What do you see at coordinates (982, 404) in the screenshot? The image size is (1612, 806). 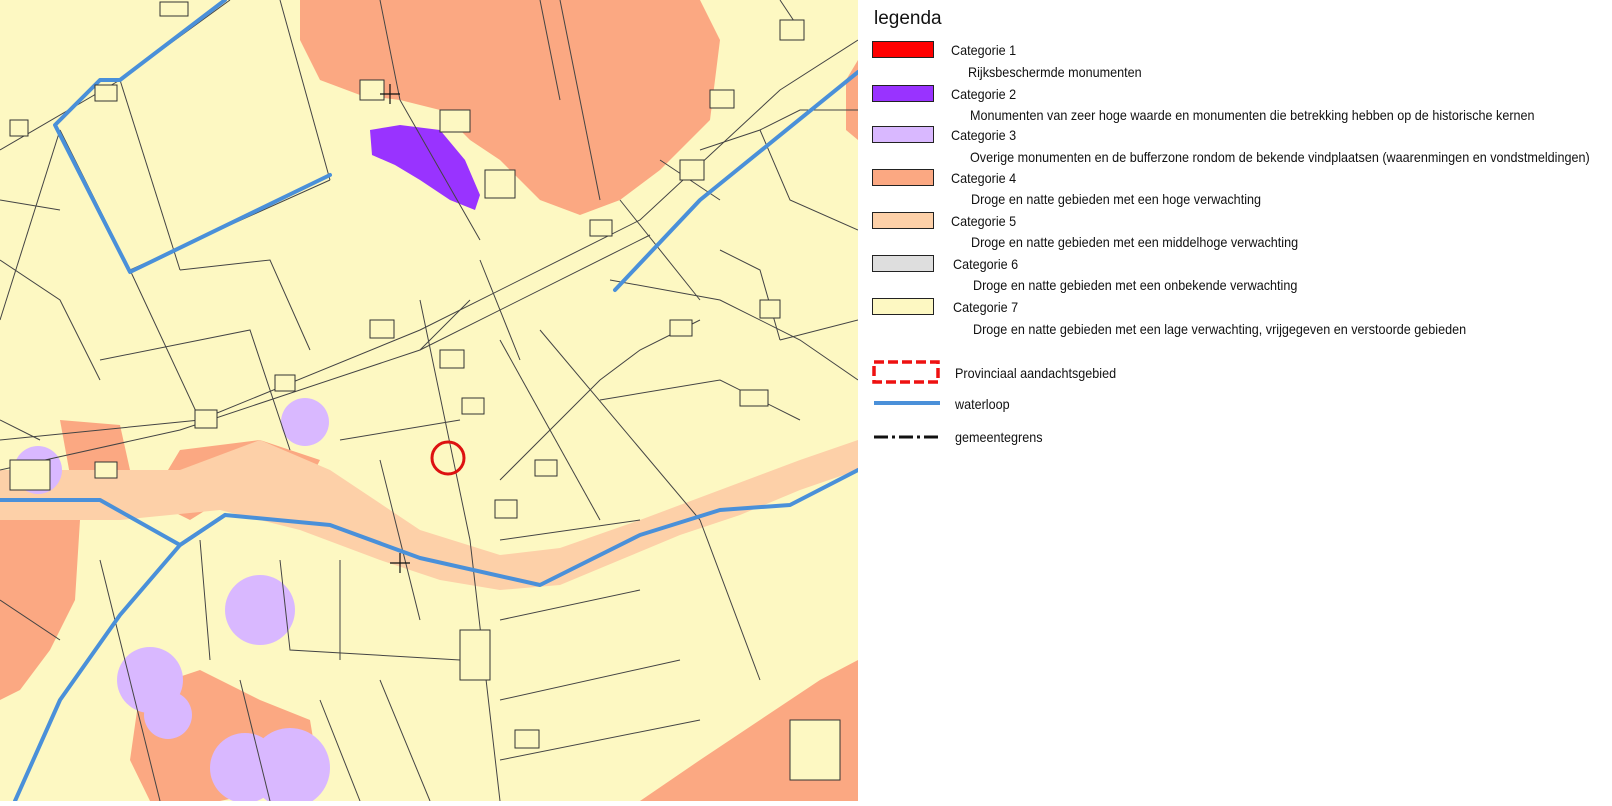 I see `waterloop-label: waterloop` at bounding box center [982, 404].